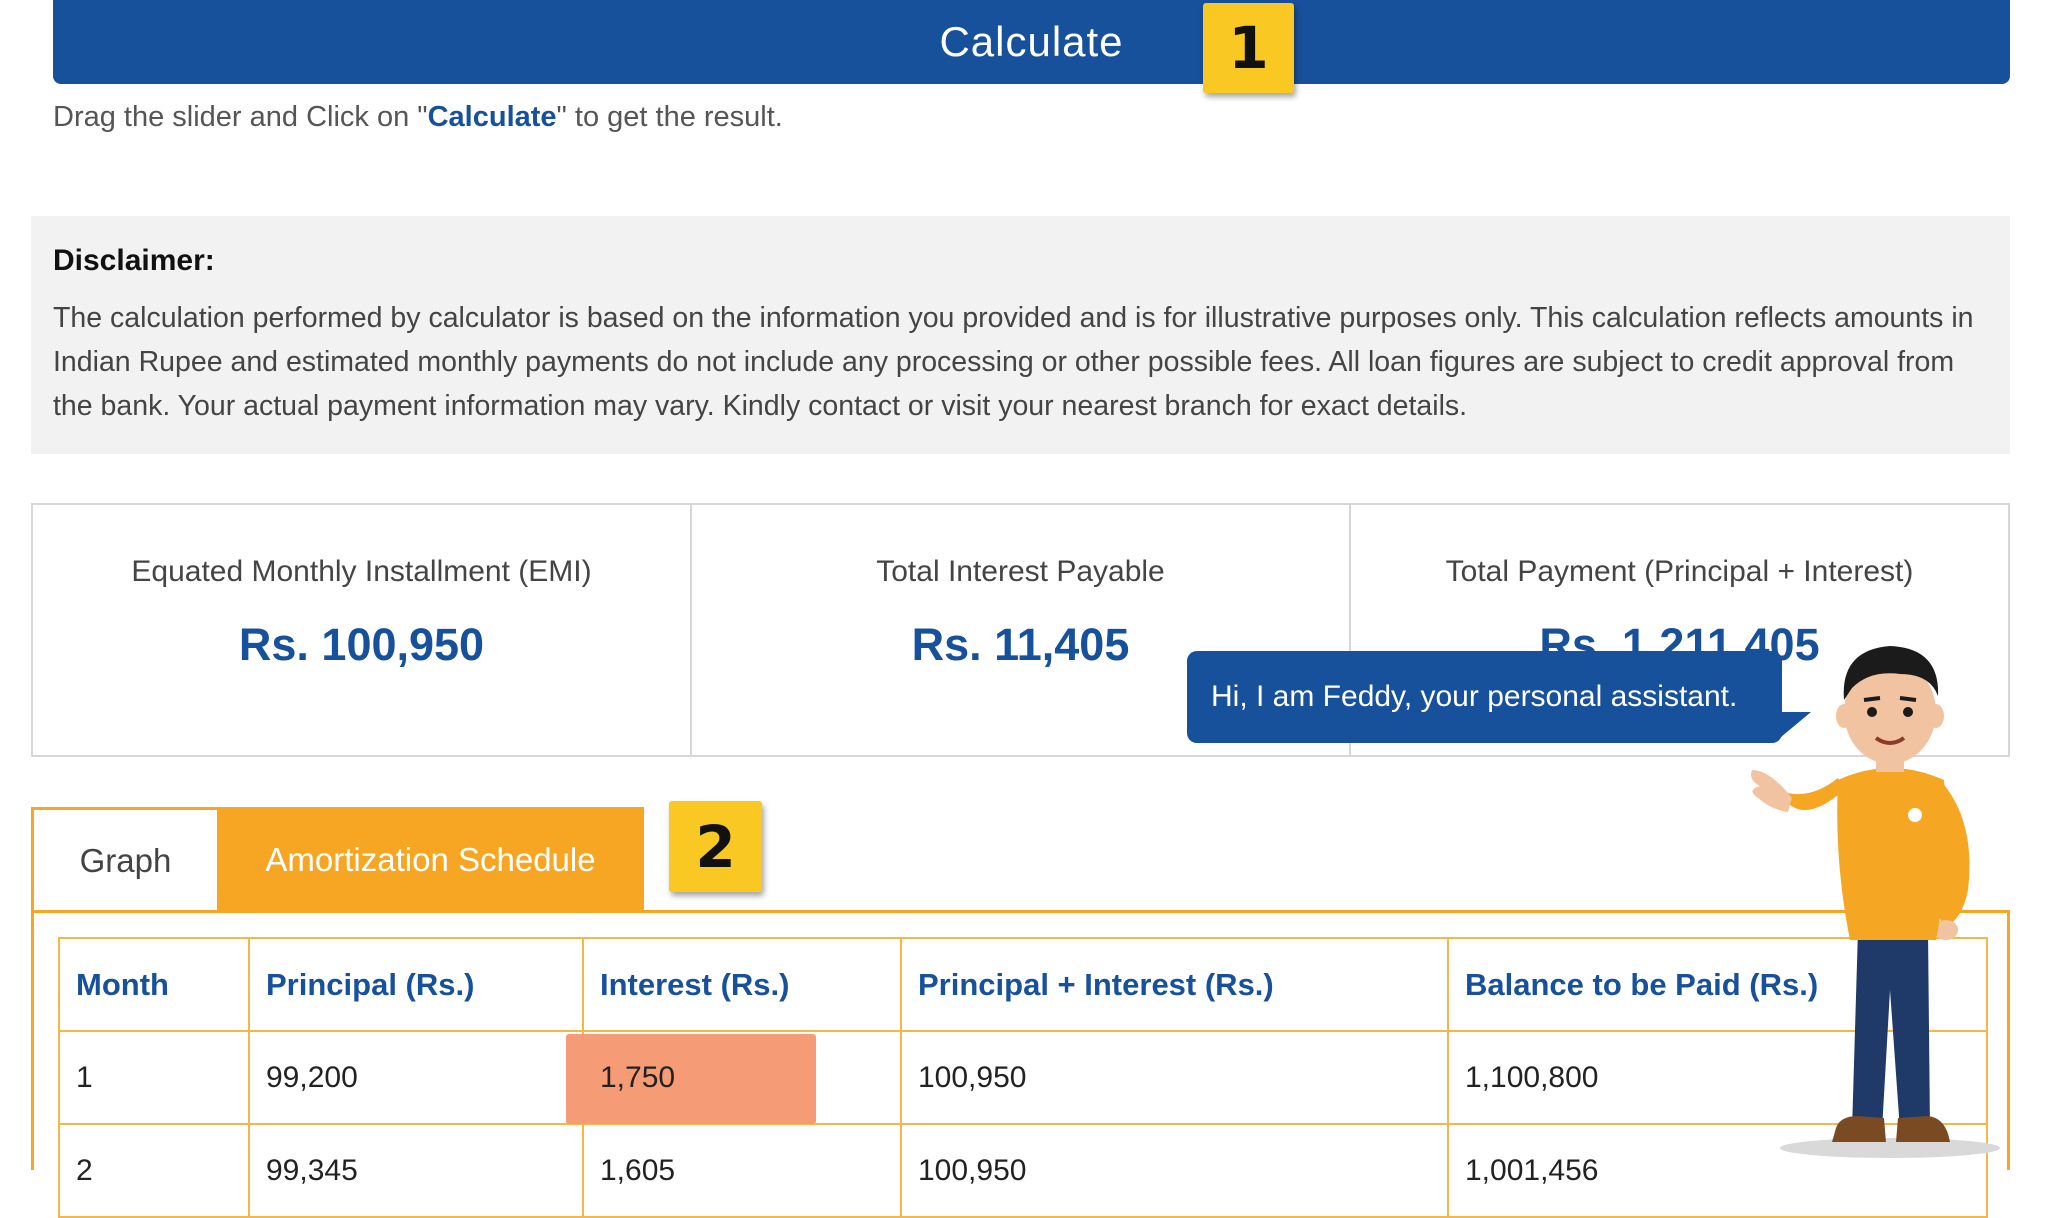  I want to click on cell-month: 1, so click(154, 1077).